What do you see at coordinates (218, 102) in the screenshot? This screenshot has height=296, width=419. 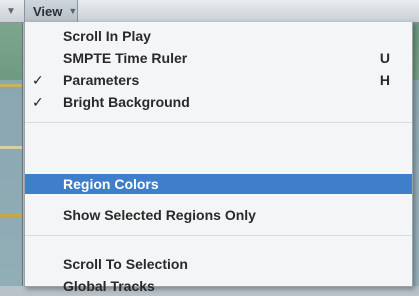 I see `menu-item-bright-background: ✓ Bright Background` at bounding box center [218, 102].